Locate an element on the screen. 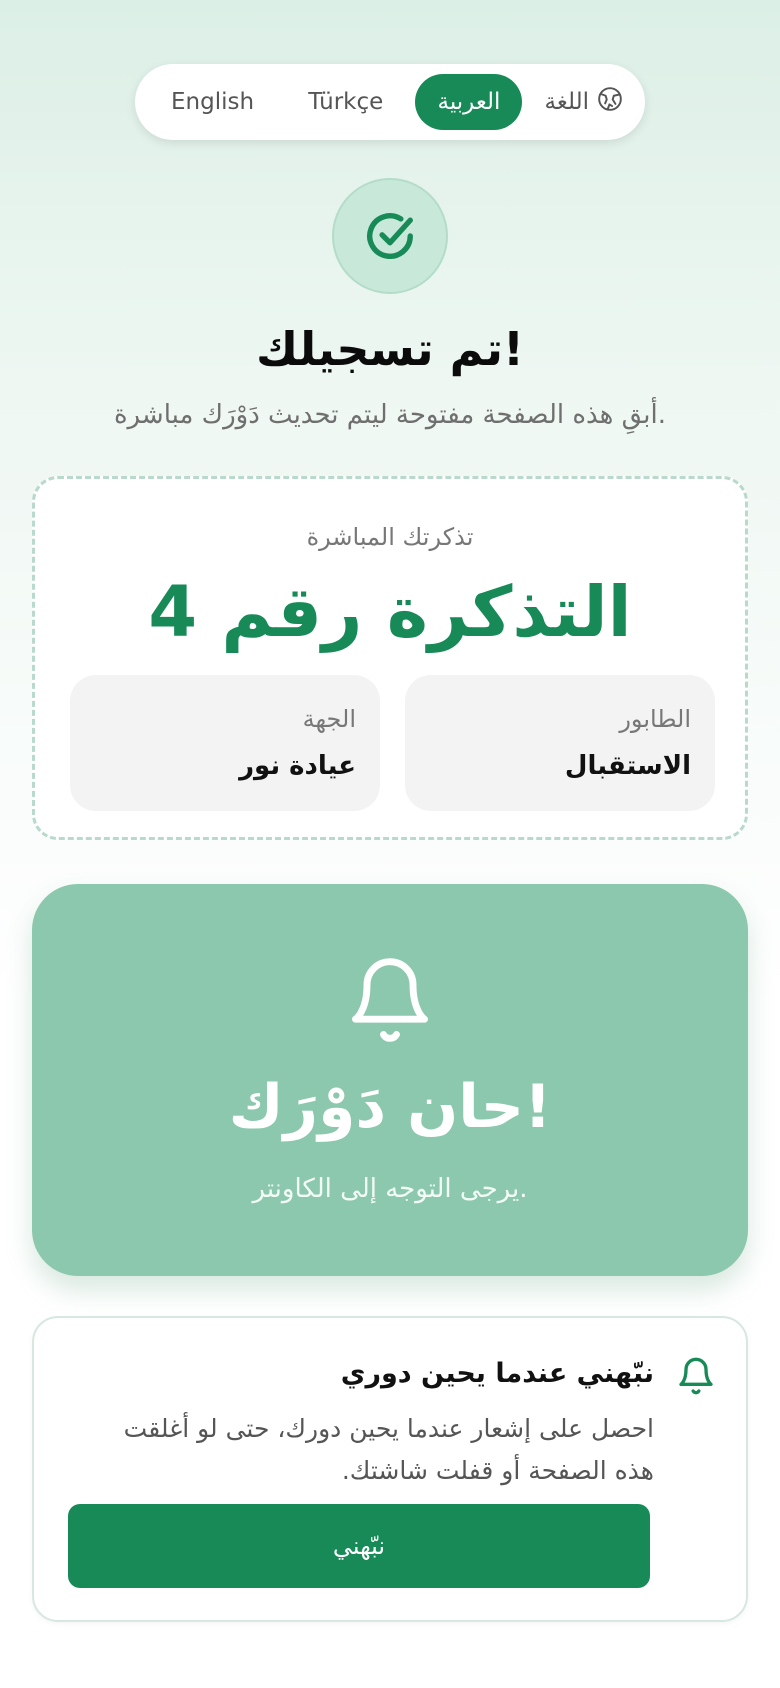 The height and width of the screenshot is (1688, 780). language-selector: English Türkçe العربية اللغة is located at coordinates (390, 102).